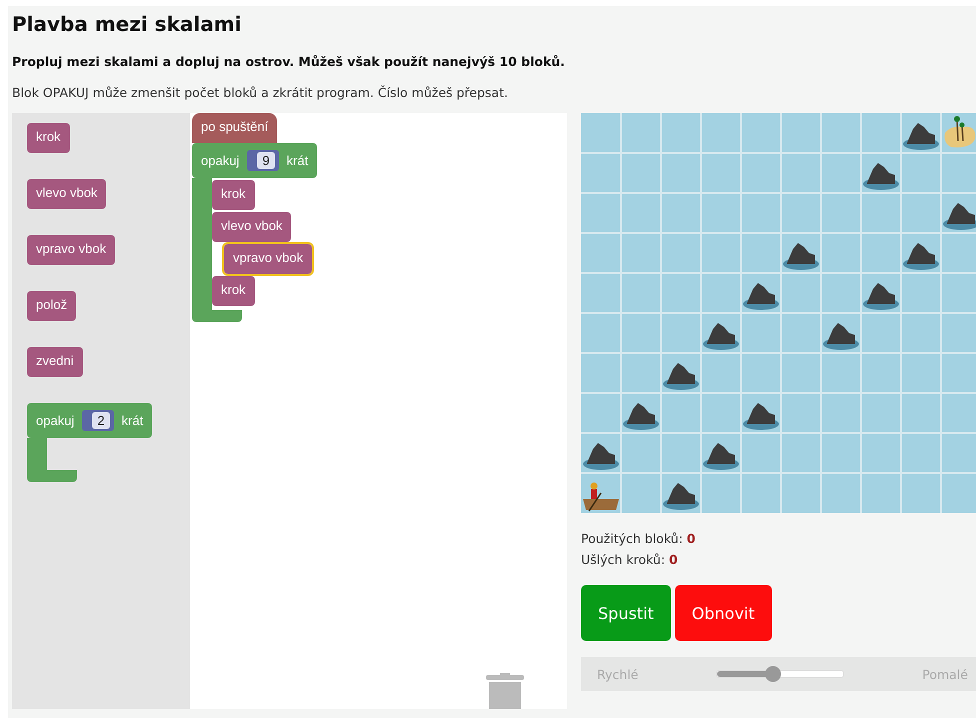 Image resolution: width=976 pixels, height=718 pixels. I want to click on command-block: polož, so click(51, 306).